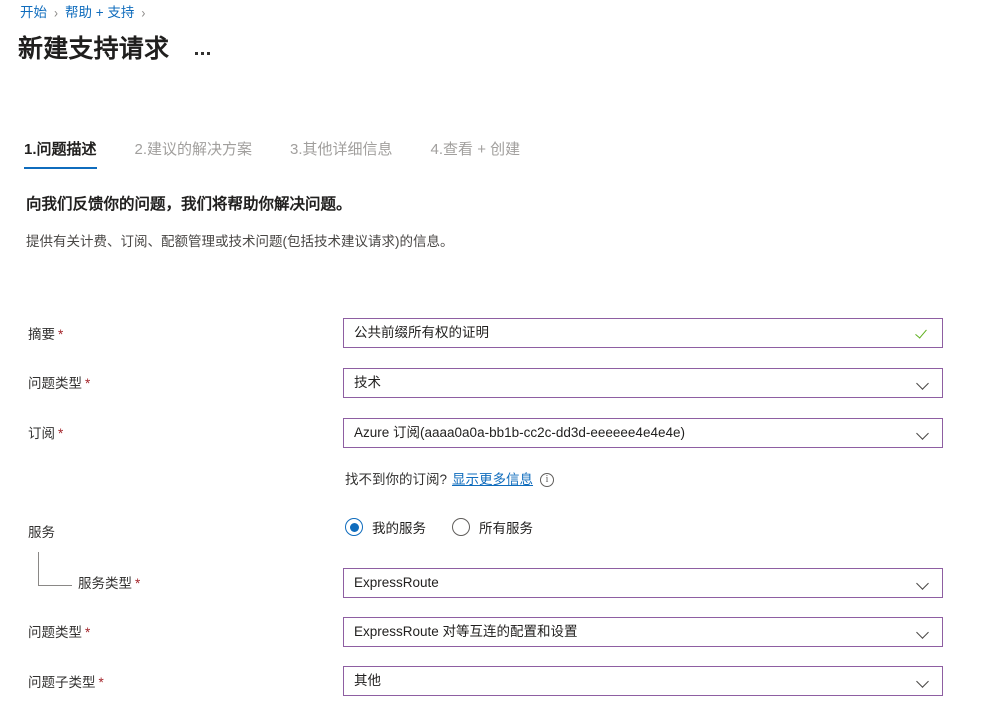 Image resolution: width=981 pixels, height=714 pixels. Describe the element at coordinates (492, 480) in the screenshot. I see `show-more-info-link: 显示更多信息` at that location.